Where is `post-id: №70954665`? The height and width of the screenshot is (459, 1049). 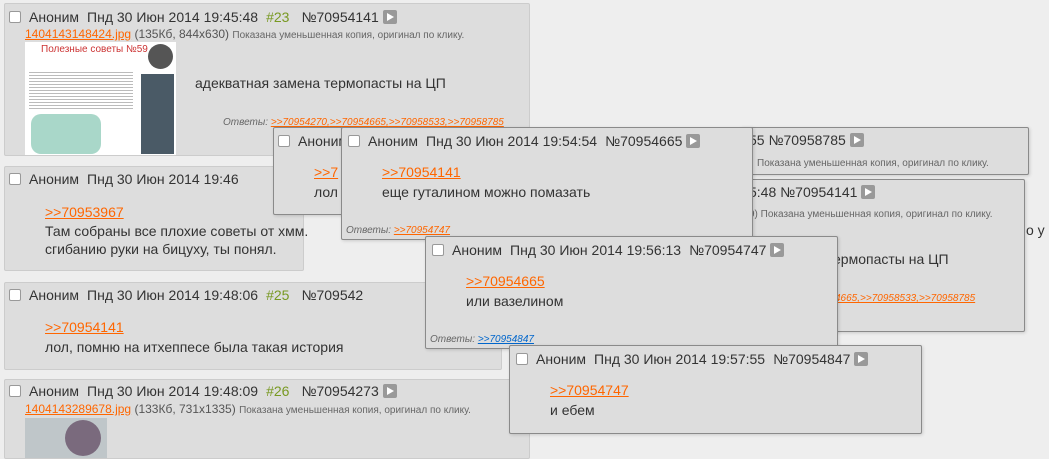 post-id: №70954665 is located at coordinates (643, 141).